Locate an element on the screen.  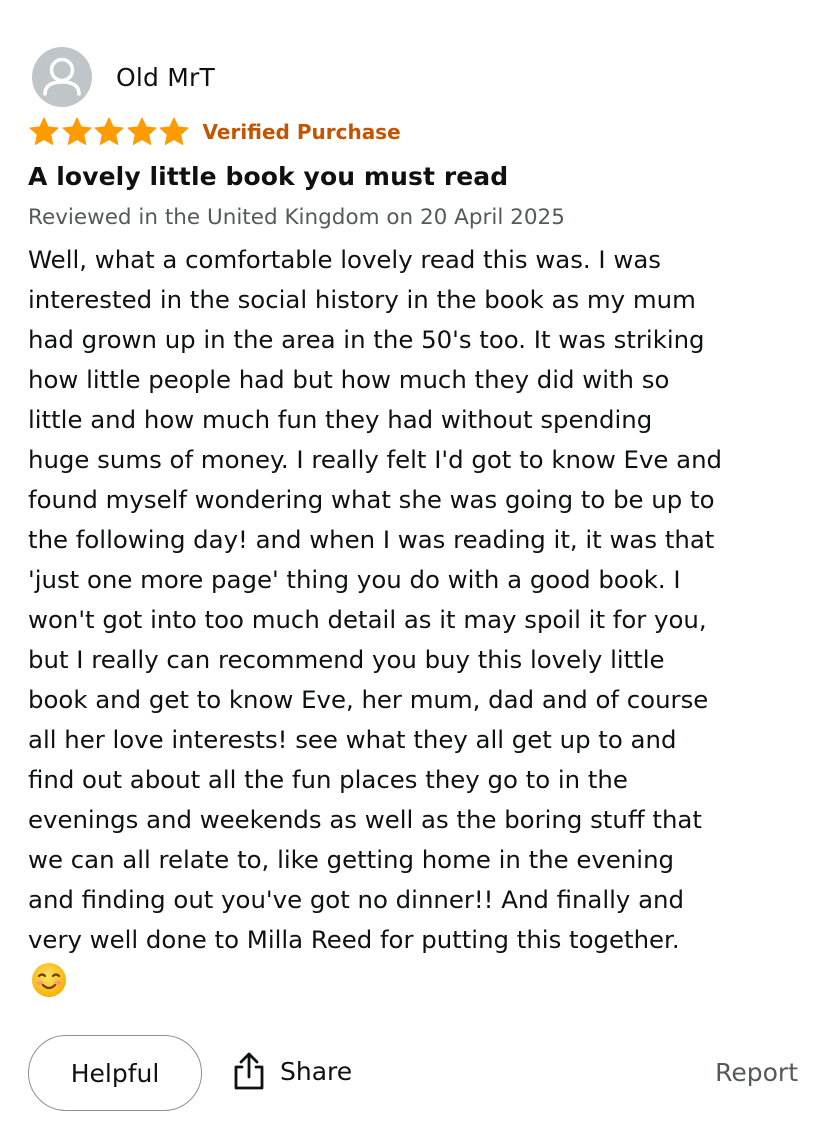
star-rating is located at coordinates (109, 132).